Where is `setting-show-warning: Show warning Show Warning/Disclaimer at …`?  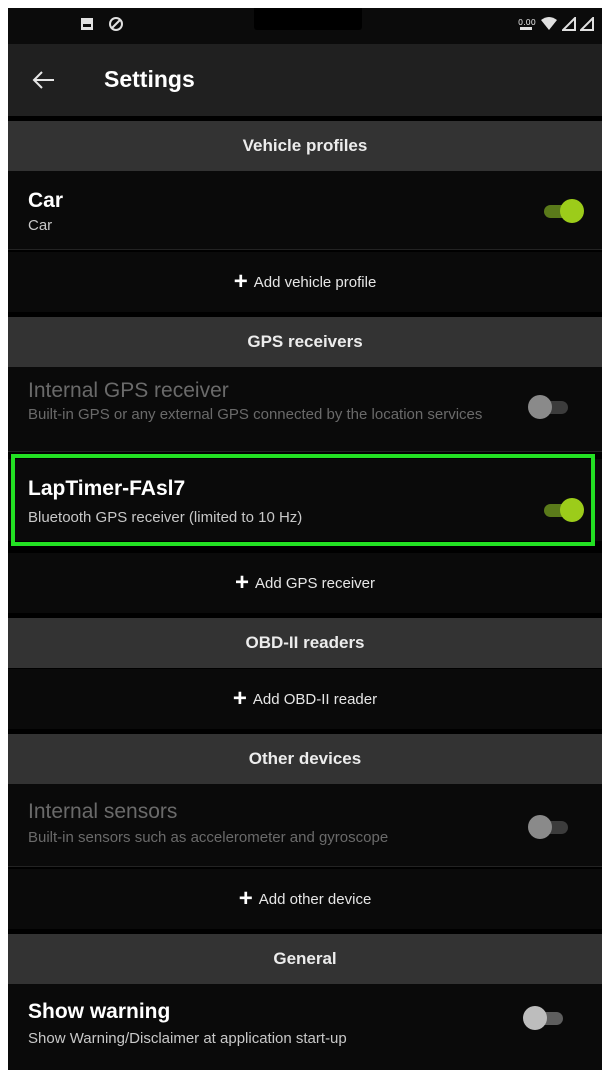
setting-show-warning: Show warning Show Warning/Disclaimer at … is located at coordinates (305, 1027).